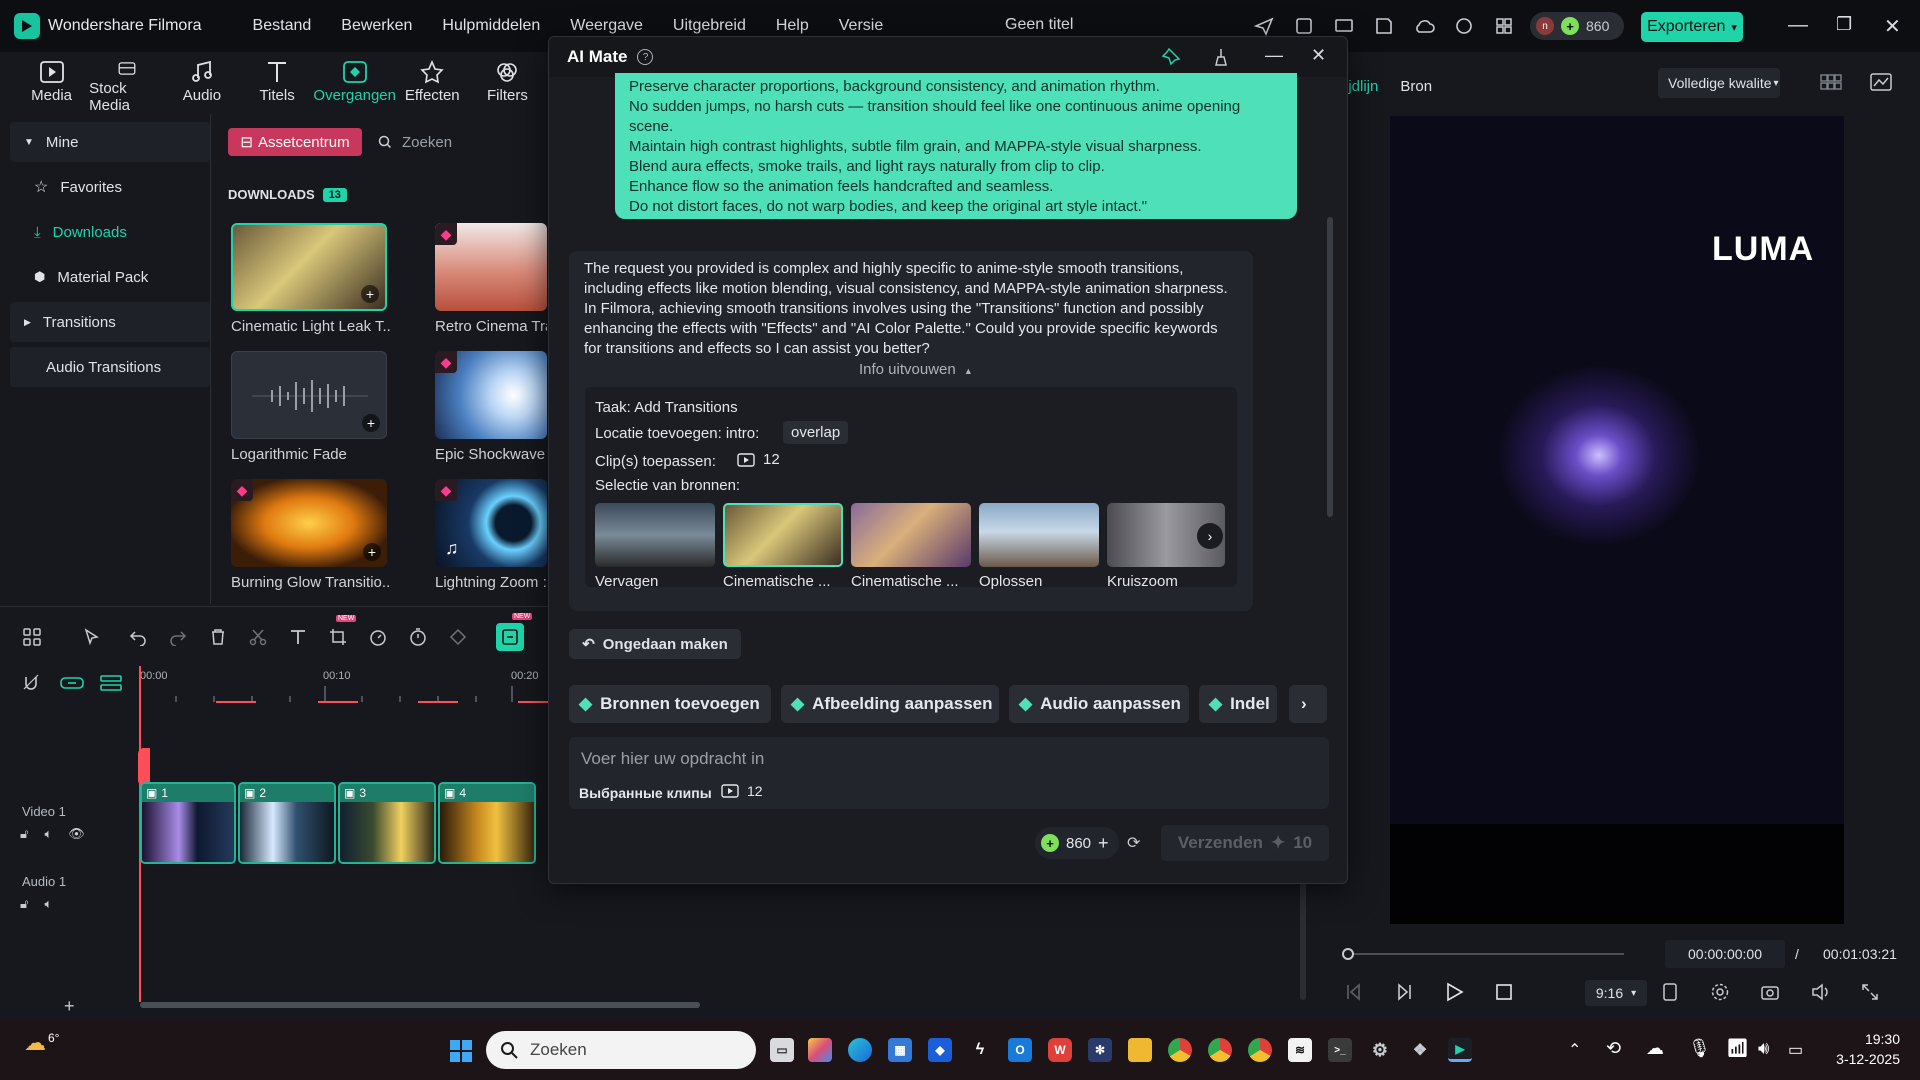  What do you see at coordinates (51, 83) in the screenshot?
I see `tab-media: Media` at bounding box center [51, 83].